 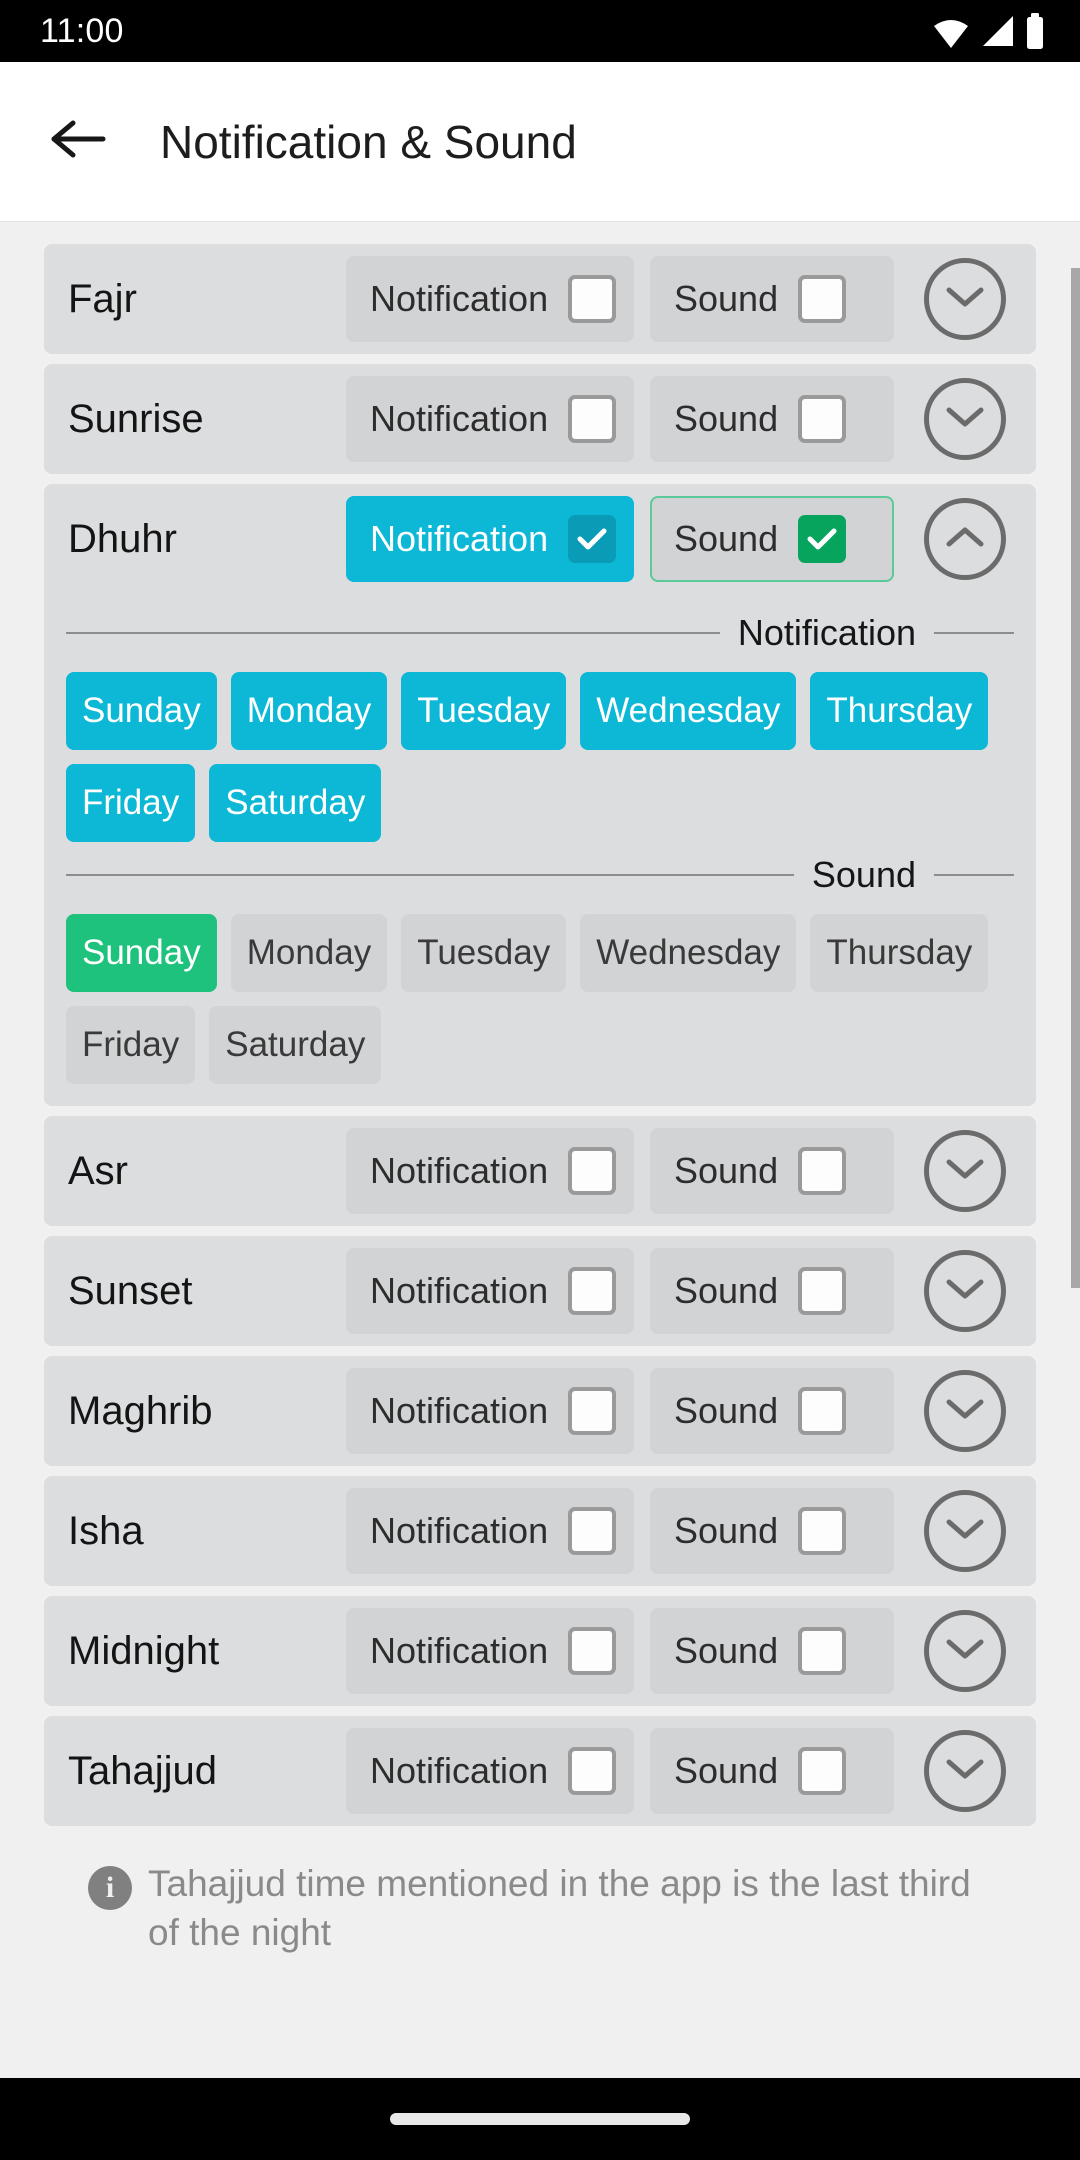 I want to click on prayer-row: Sunset Notification Sound, so click(x=540, y=1291).